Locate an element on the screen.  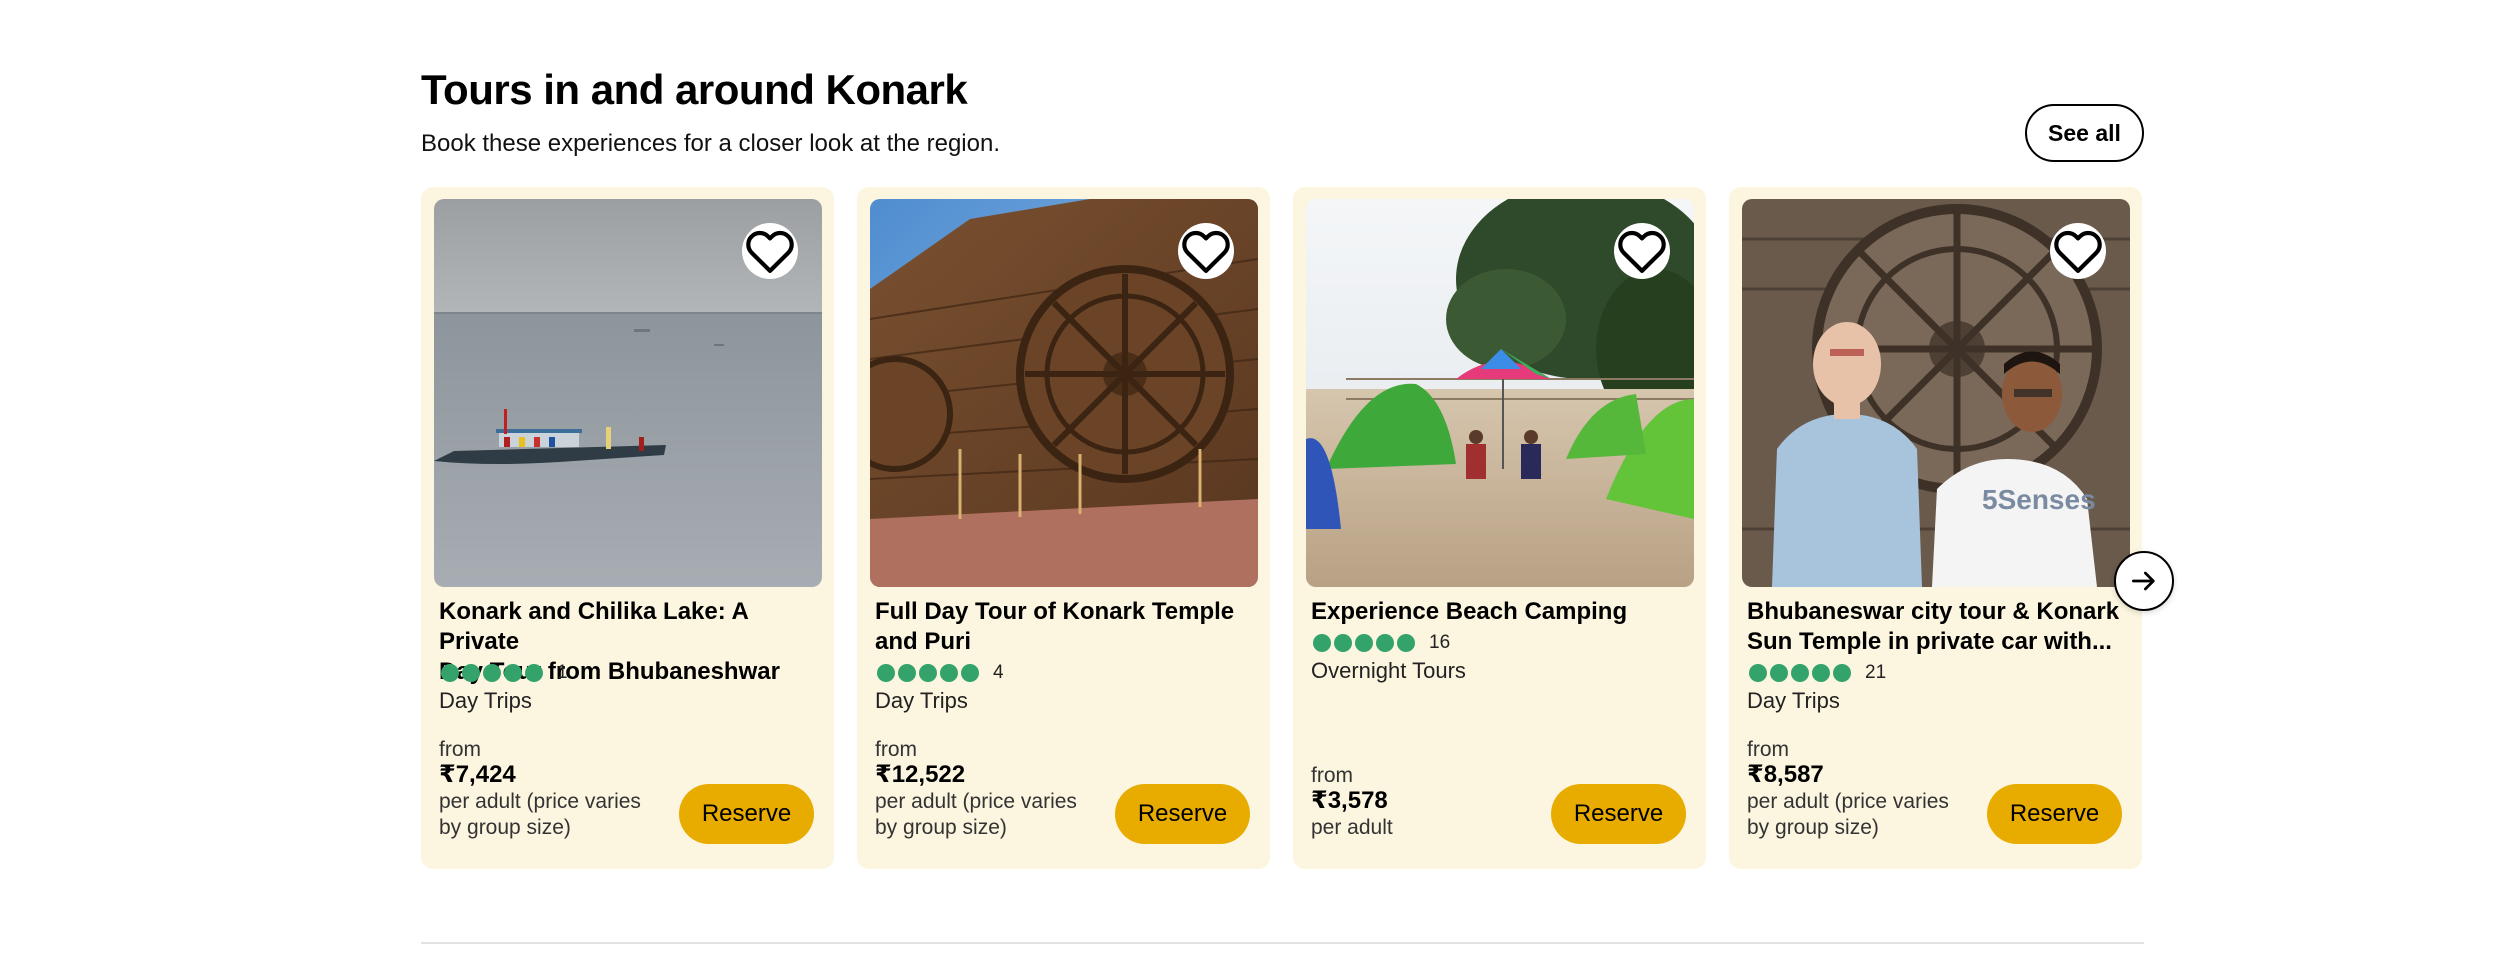
tour-title: Full Day Tour of Konark Temple and Puri is located at coordinates (1065, 627).